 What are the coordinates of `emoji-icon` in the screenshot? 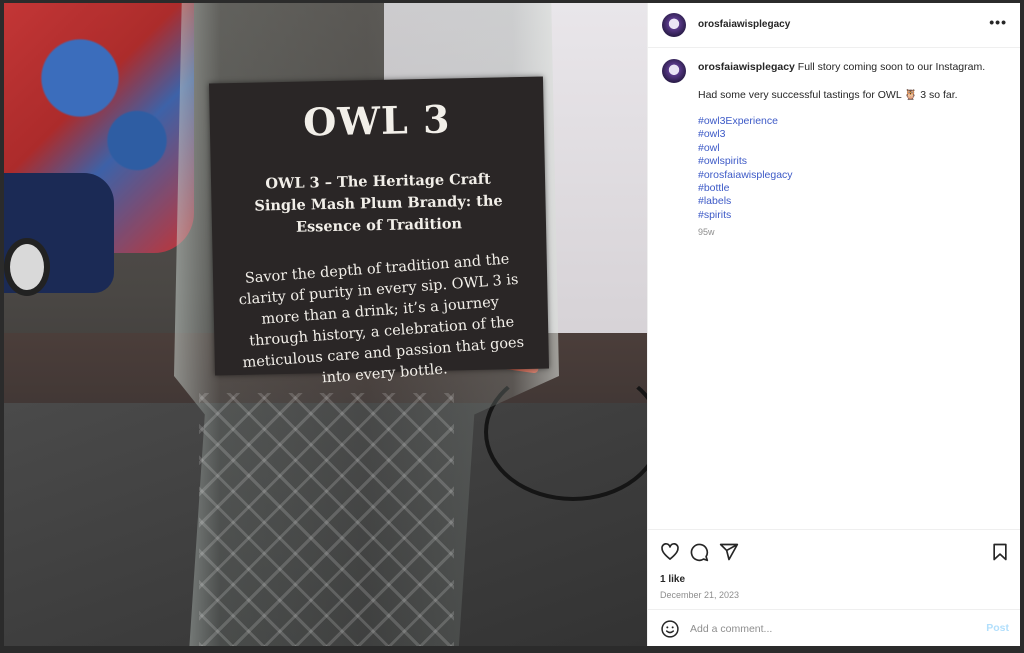 It's located at (670, 629).